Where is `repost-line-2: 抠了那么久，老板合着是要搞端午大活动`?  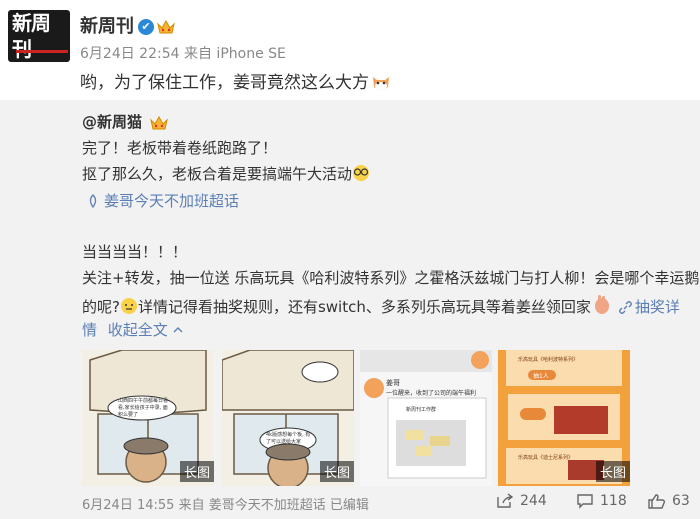
repost-line-2: 抠了那么久，老板合着是要搞端午大活动 is located at coordinates (226, 173).